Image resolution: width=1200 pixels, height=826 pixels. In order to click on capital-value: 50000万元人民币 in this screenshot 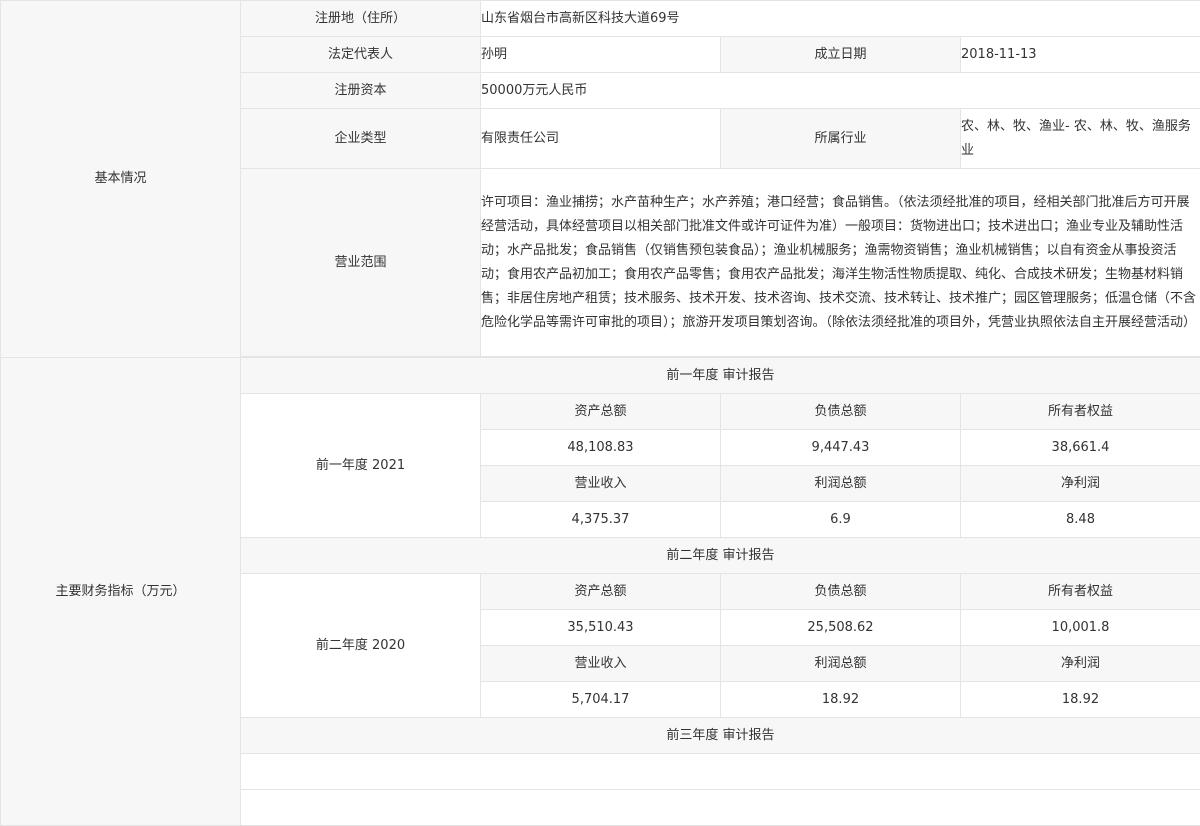, I will do `click(840, 91)`.